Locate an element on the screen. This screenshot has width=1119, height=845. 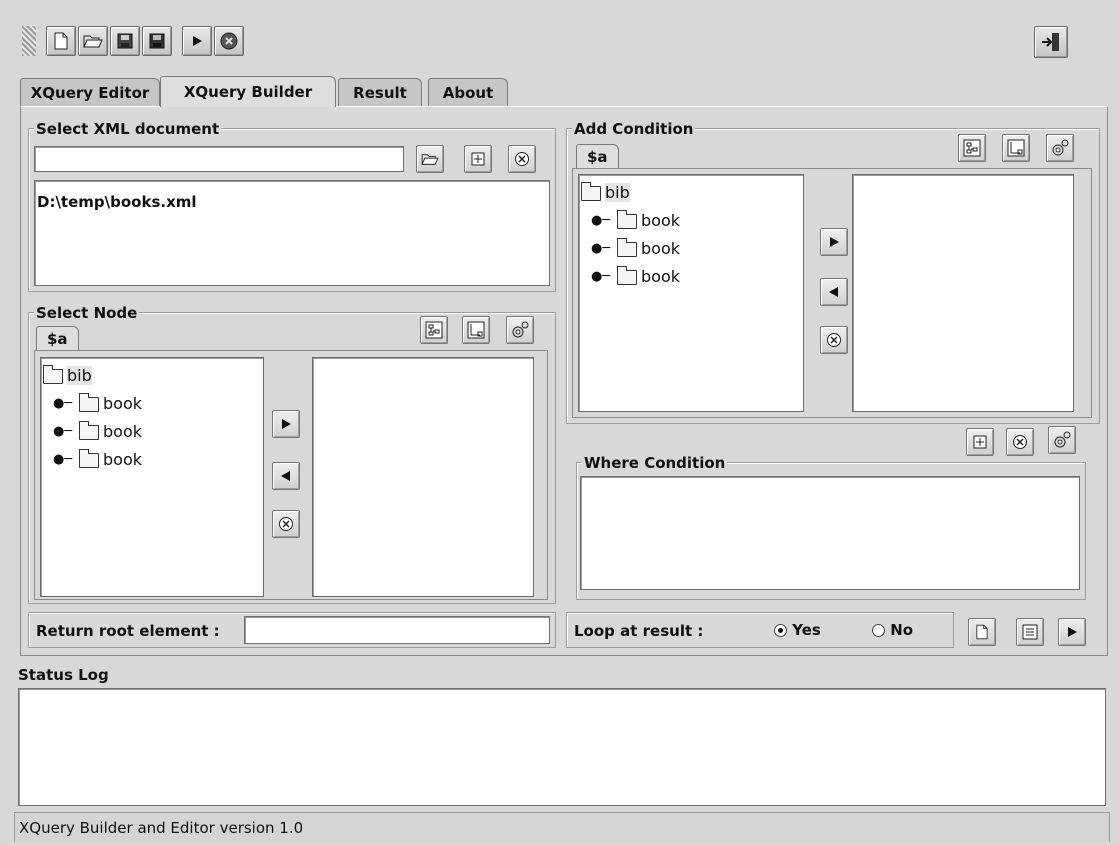
status-log-area is located at coordinates (562, 747).